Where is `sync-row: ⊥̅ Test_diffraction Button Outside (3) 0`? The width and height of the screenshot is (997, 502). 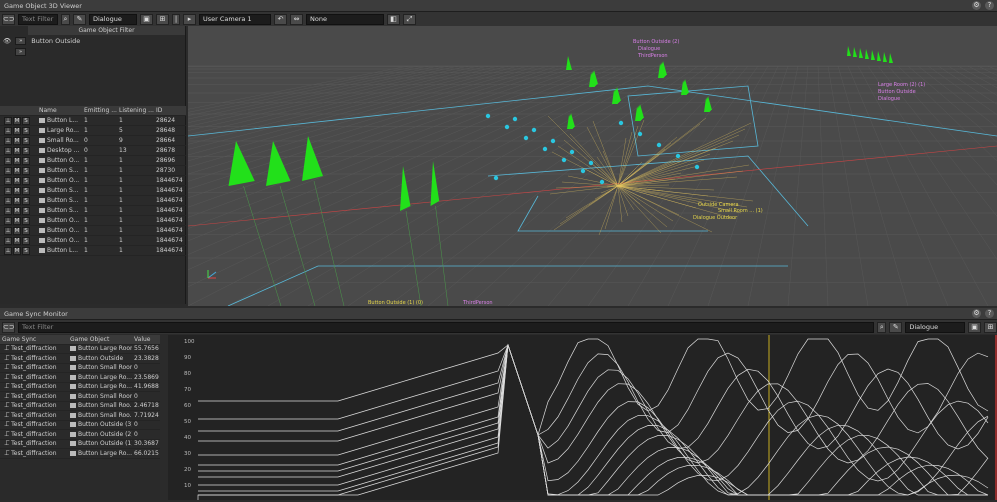
sync-row: ⊥̅ Test_diffraction Button Outside (3) 0 is located at coordinates (80, 425).